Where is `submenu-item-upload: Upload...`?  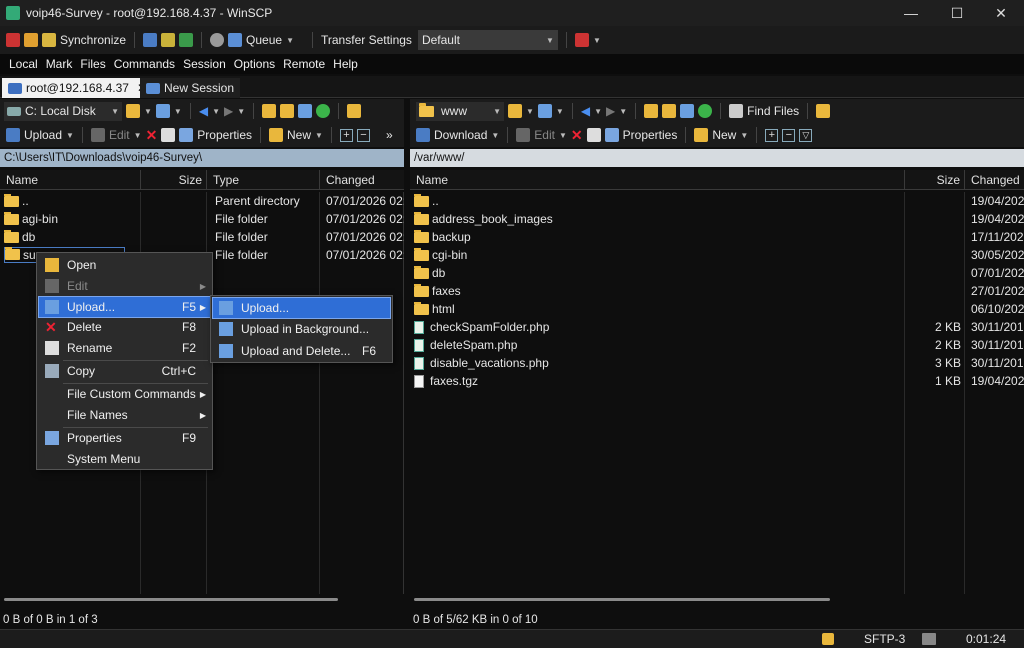 submenu-item-upload: Upload... is located at coordinates (301, 308).